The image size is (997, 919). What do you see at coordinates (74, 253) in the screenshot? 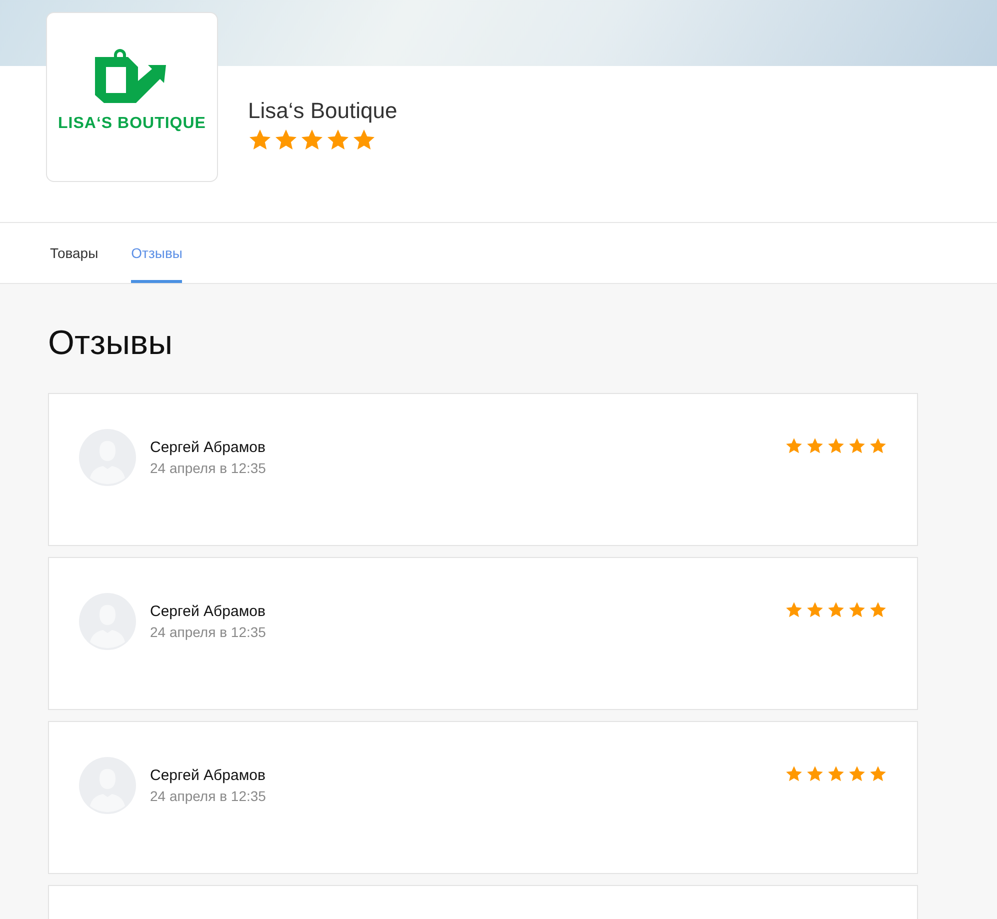
I see `tab: Товары` at bounding box center [74, 253].